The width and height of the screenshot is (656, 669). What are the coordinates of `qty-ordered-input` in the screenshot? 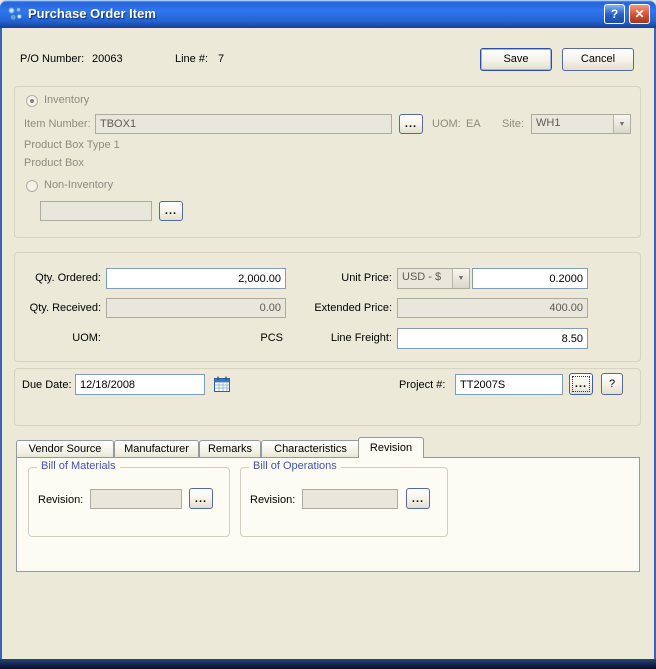 It's located at (196, 278).